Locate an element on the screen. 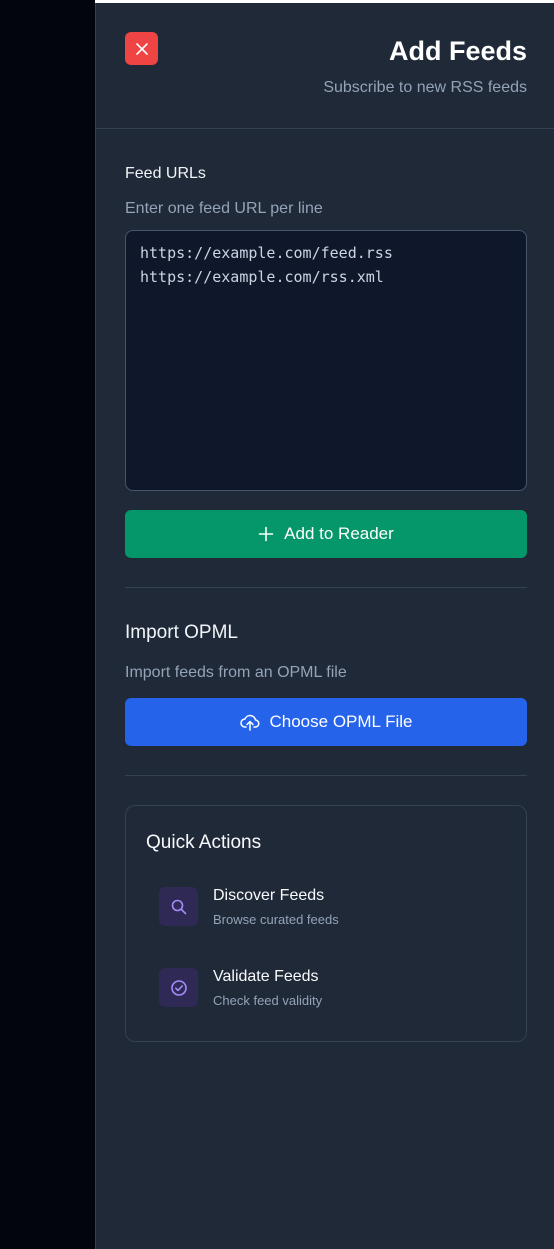  search-icon is located at coordinates (178, 906).